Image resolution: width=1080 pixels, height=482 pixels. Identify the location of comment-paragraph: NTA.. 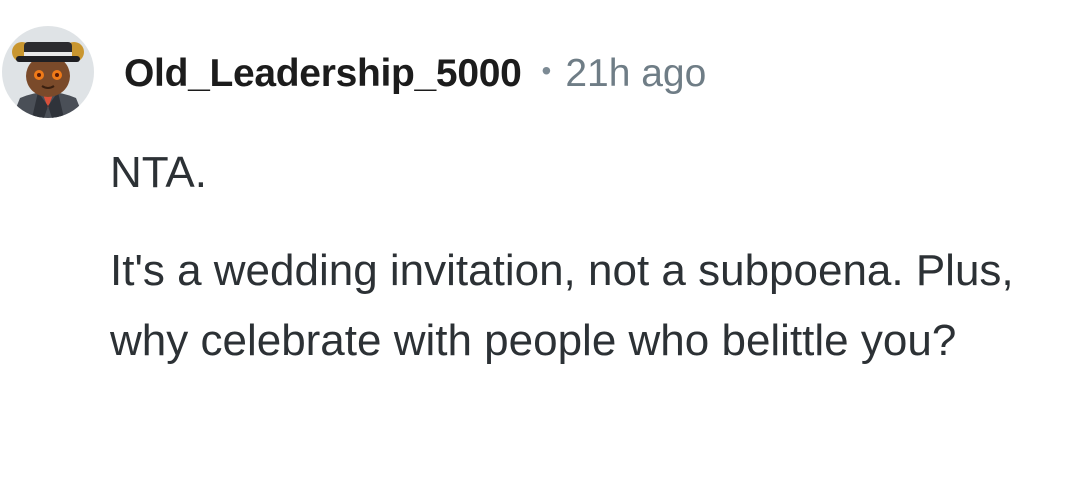
(158, 172).